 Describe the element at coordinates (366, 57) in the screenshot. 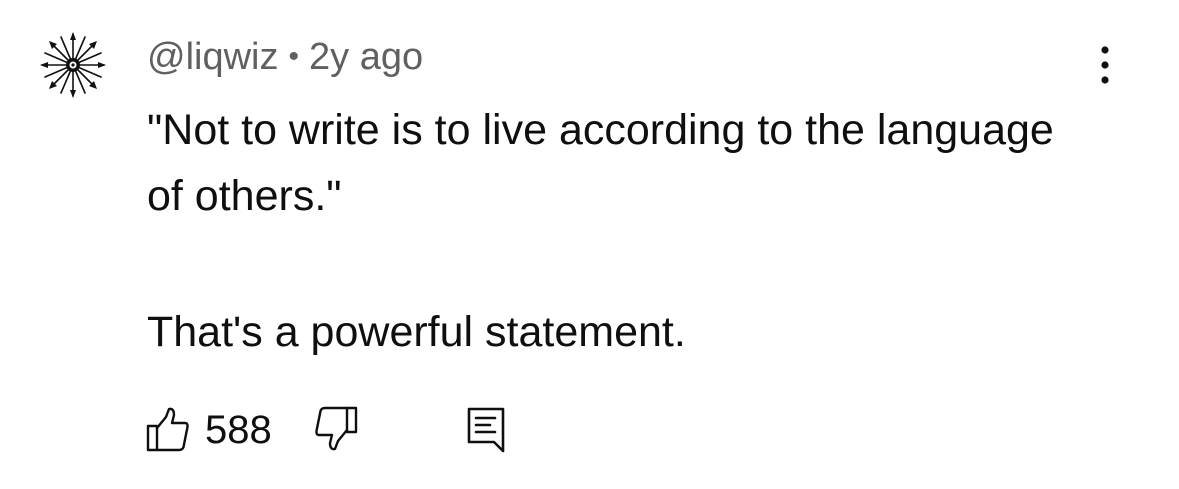

I see `comment-timestamp: 2y ago` at that location.